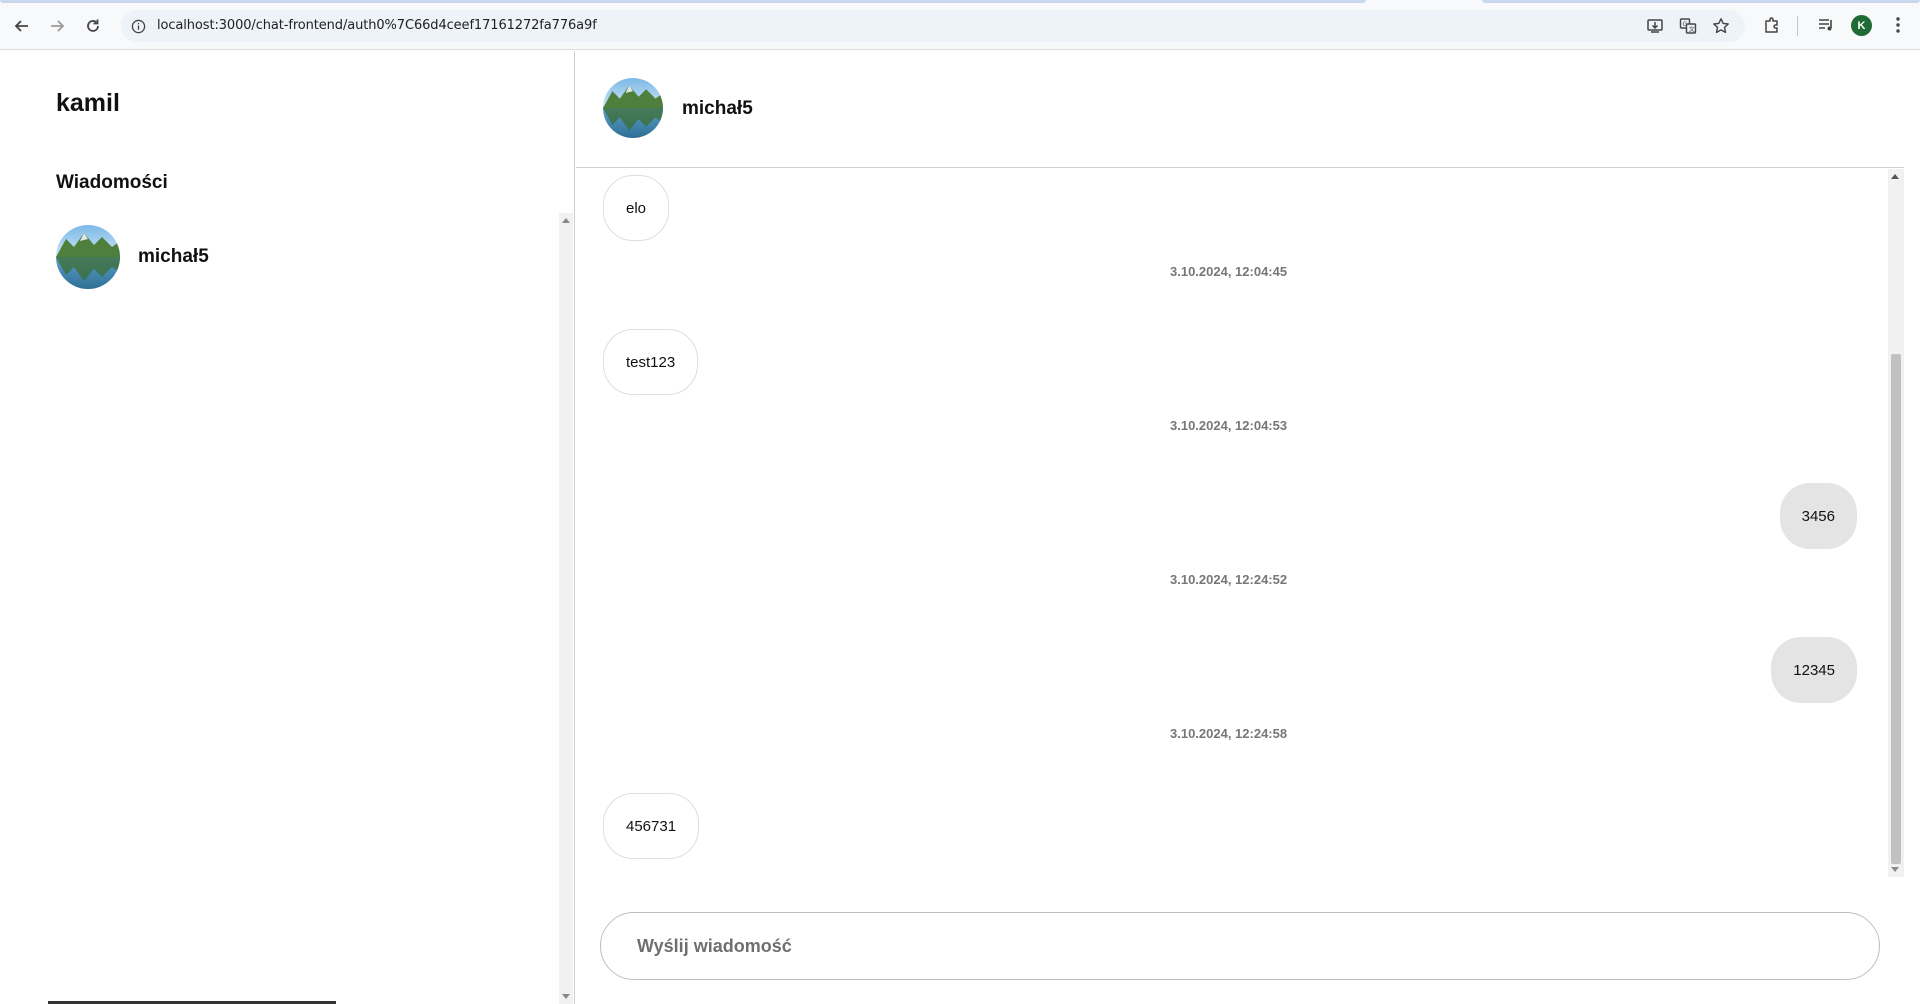  Describe the element at coordinates (88, 103) in the screenshot. I see `current-username: kamil` at that location.